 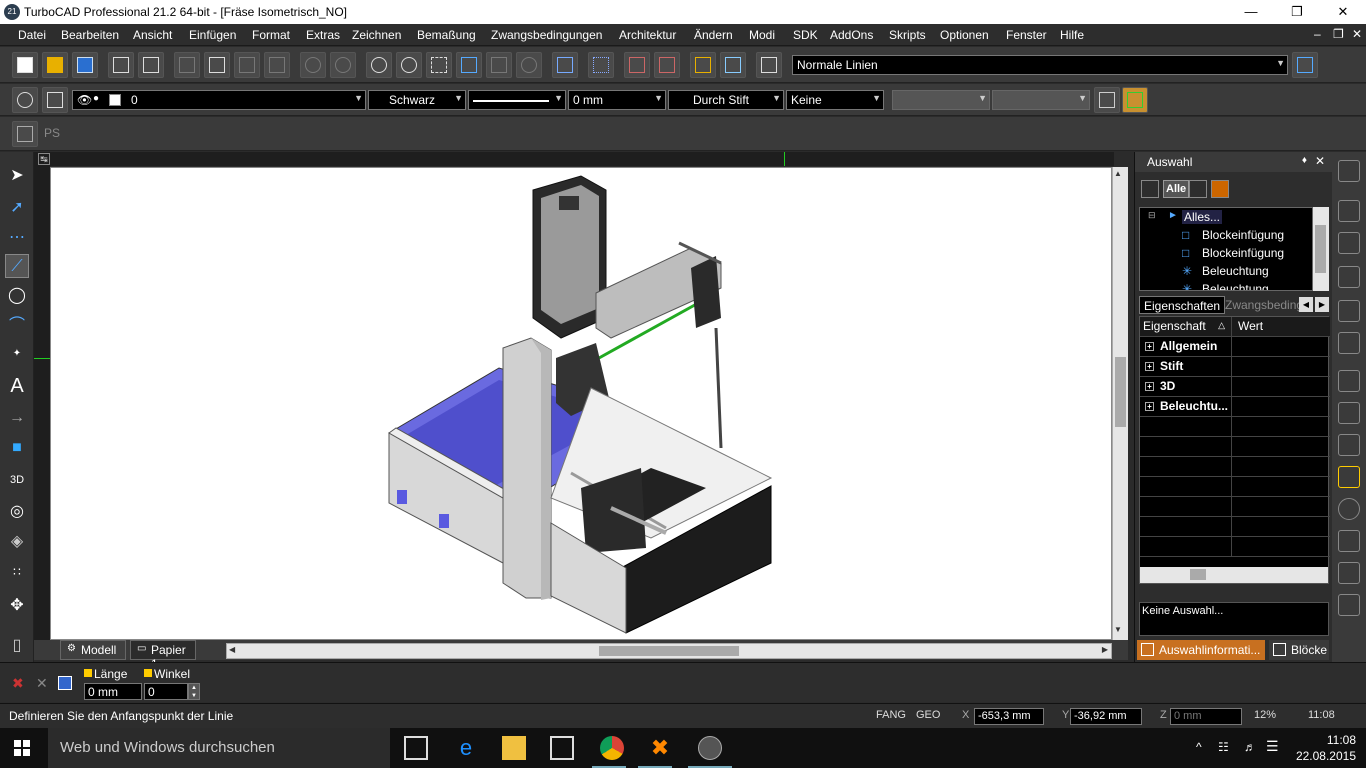 I want to click on tab-properties: Eigenschaften, so click(x=1182, y=305).